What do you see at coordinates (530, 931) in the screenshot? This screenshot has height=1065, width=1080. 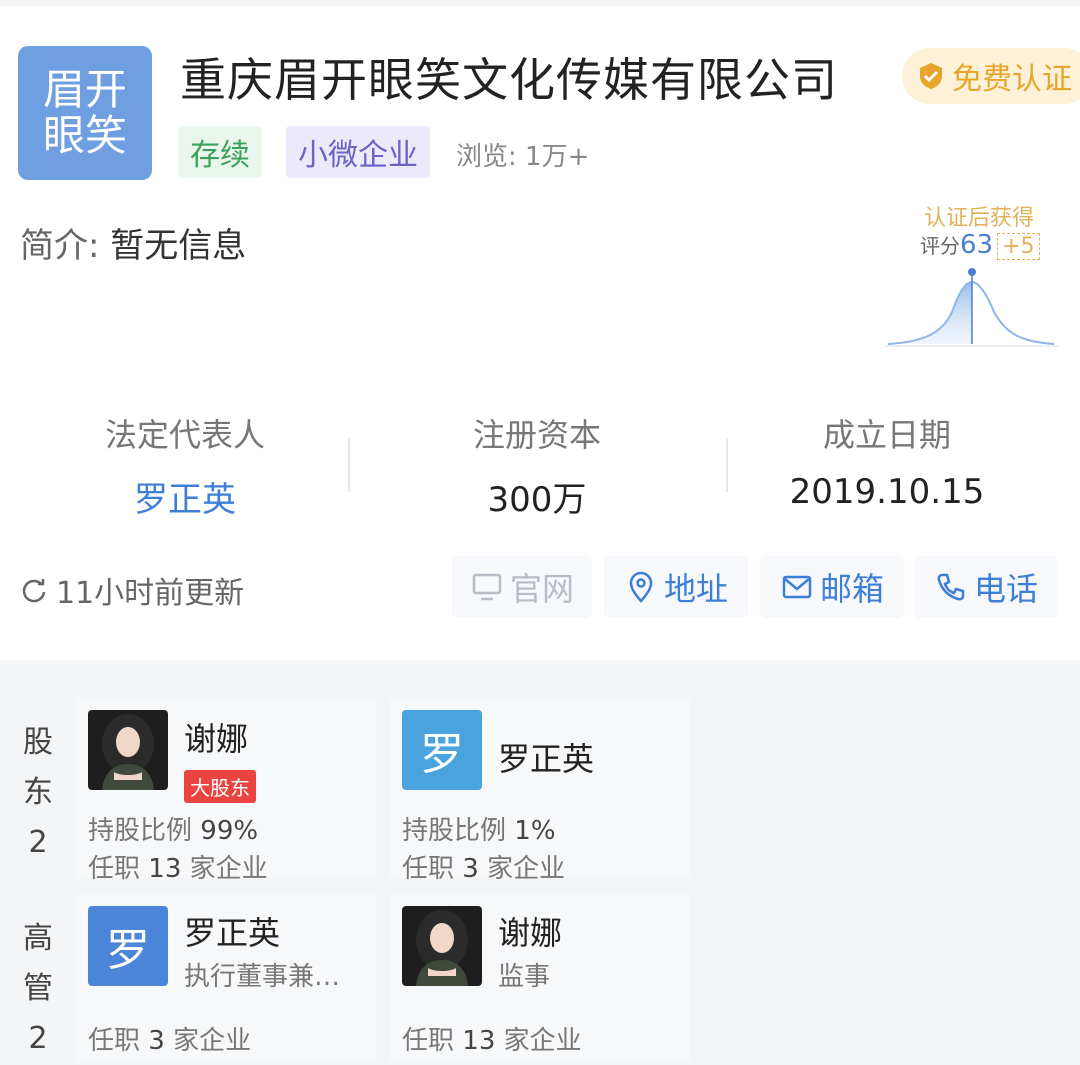 I see `executive-name: 谢娜` at bounding box center [530, 931].